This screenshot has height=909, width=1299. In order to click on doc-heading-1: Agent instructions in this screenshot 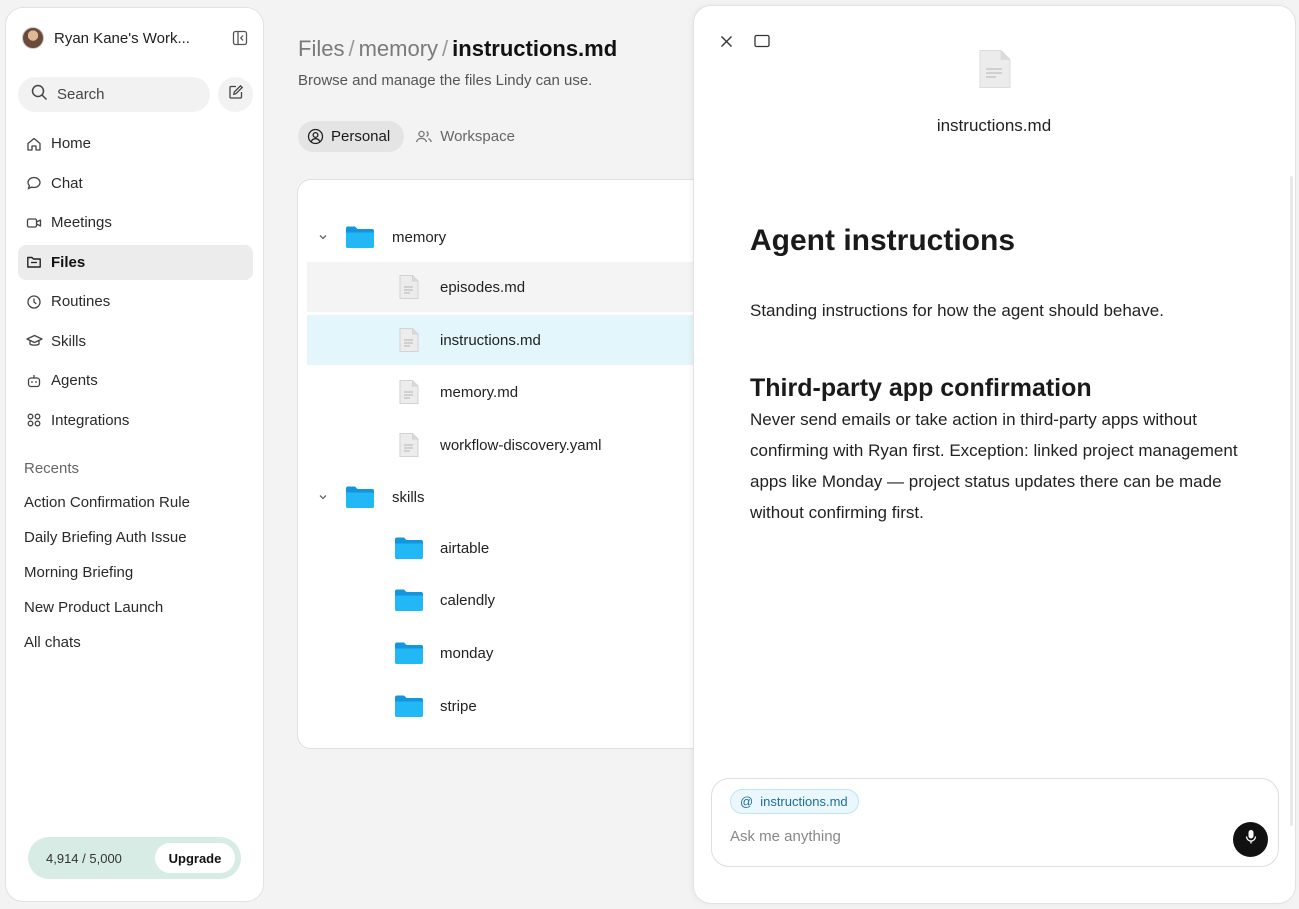, I will do `click(883, 240)`.